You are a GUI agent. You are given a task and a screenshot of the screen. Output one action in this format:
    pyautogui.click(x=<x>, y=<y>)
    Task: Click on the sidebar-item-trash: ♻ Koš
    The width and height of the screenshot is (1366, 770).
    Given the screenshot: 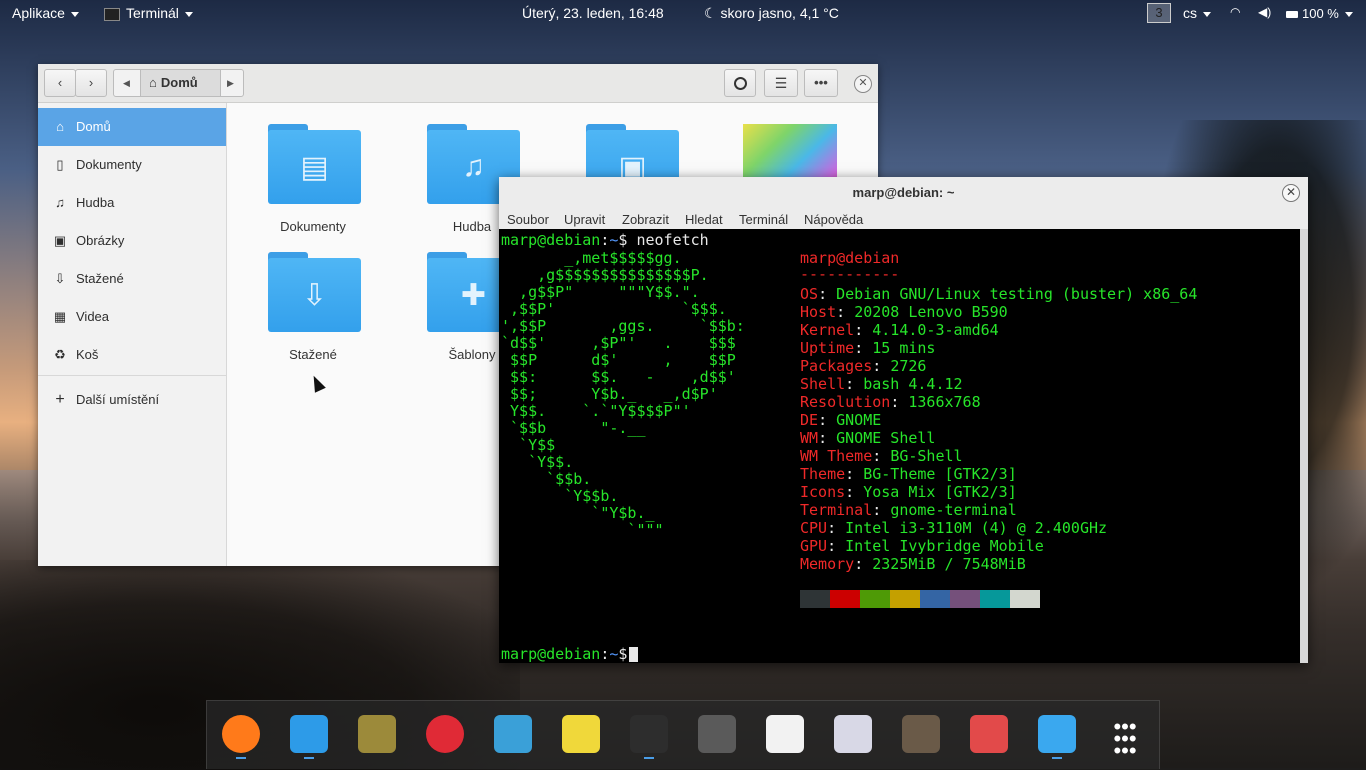 What is the action you would take?
    pyautogui.click(x=132, y=355)
    